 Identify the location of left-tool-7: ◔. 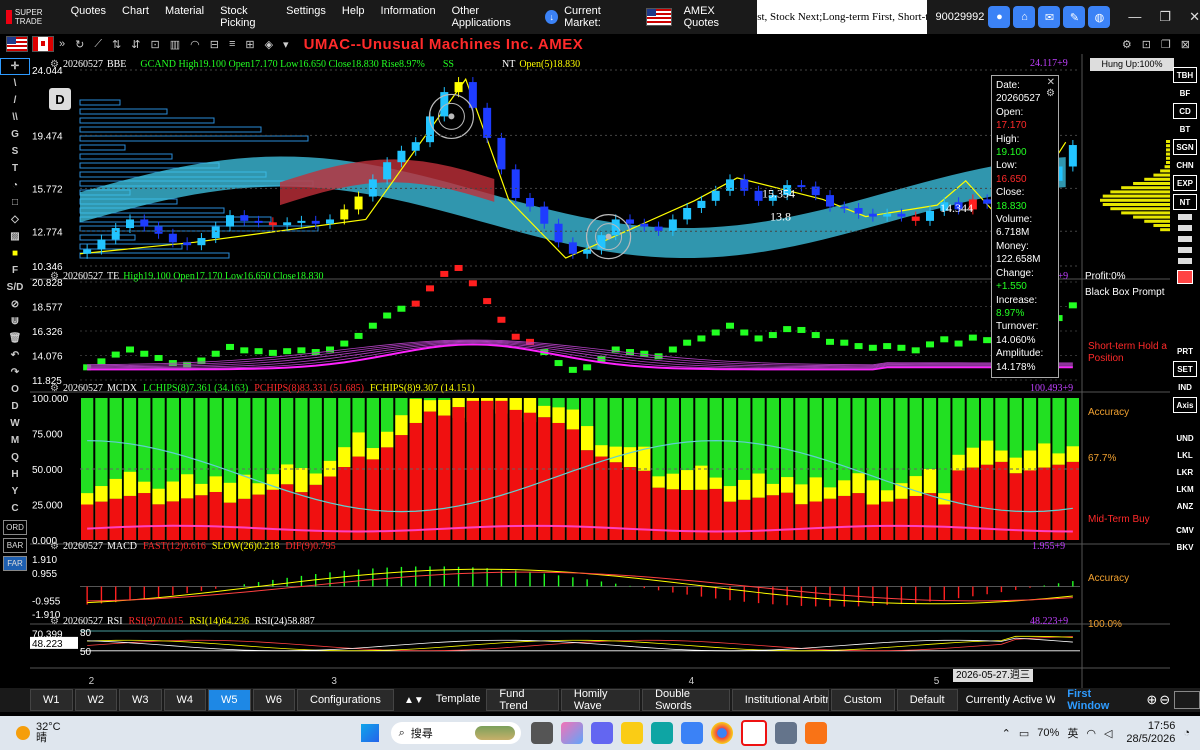
(15, 185).